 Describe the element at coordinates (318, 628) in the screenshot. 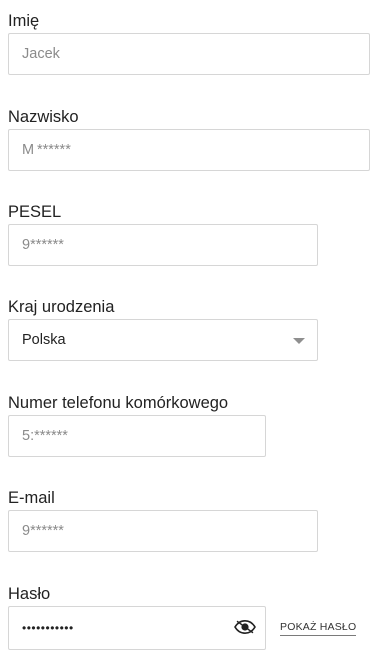

I see `show-password-link: POKAŻ HASŁO` at that location.